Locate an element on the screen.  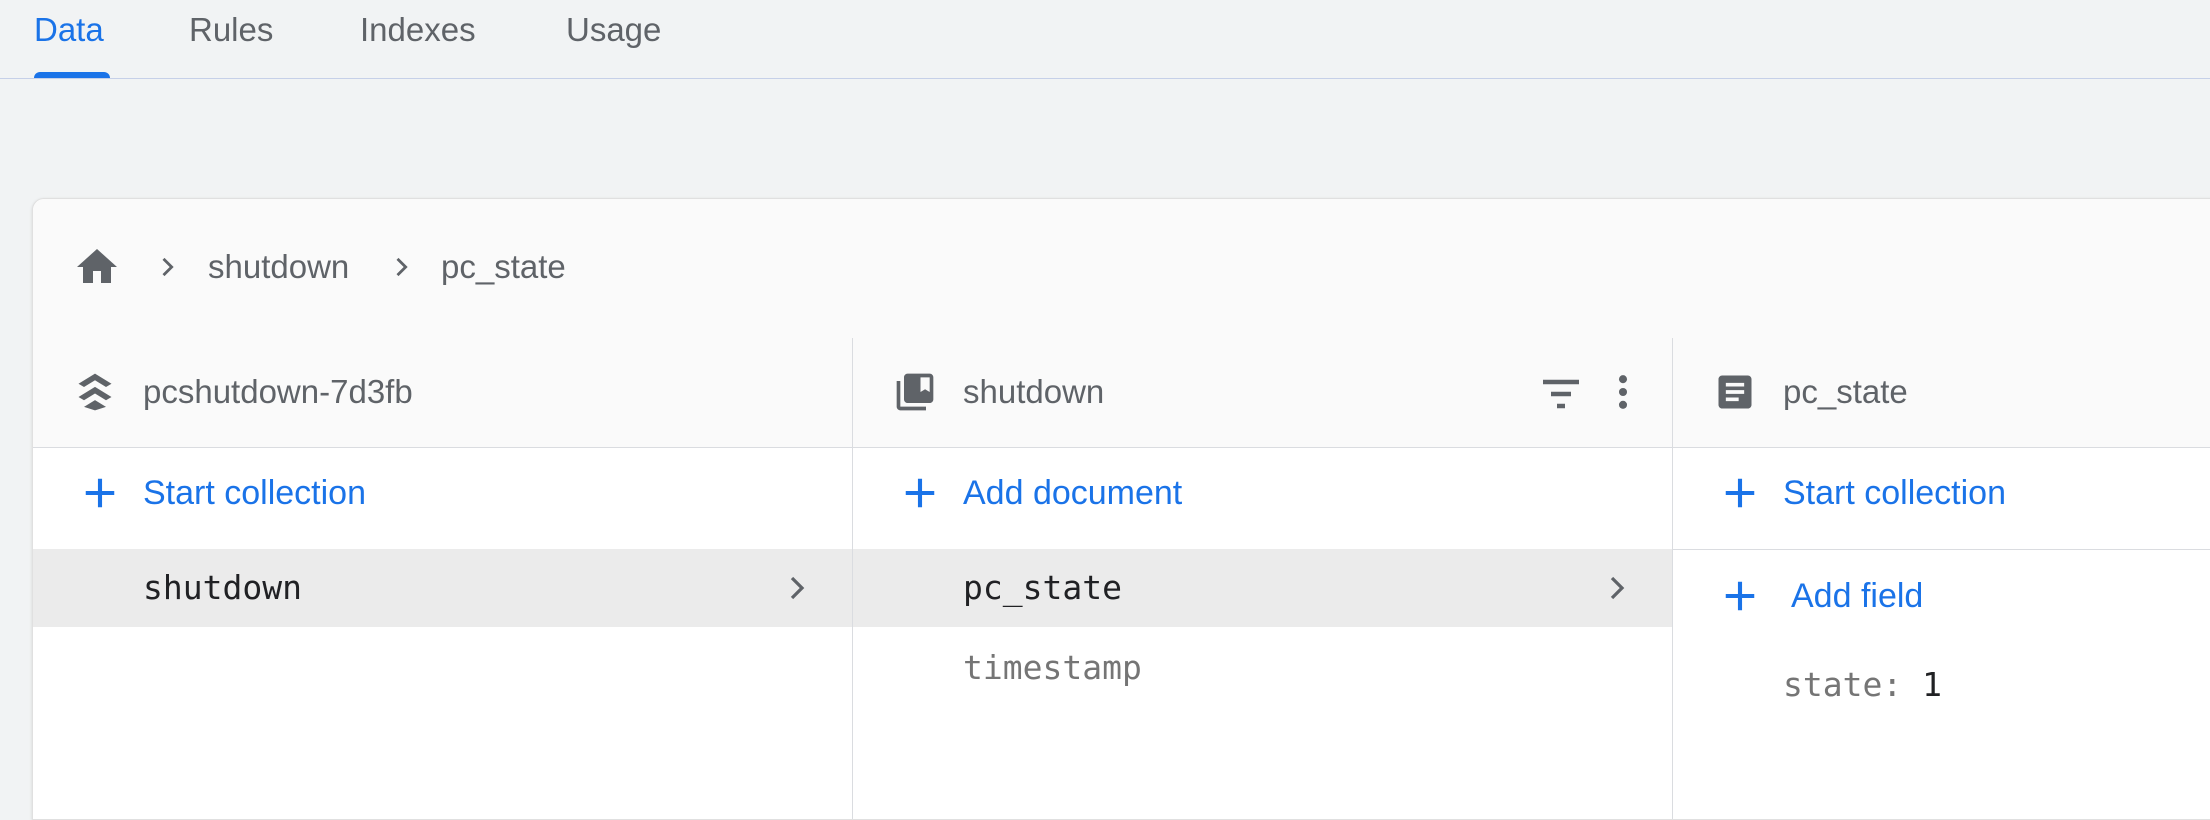
document-label: pc_state is located at coordinates (1042, 587).